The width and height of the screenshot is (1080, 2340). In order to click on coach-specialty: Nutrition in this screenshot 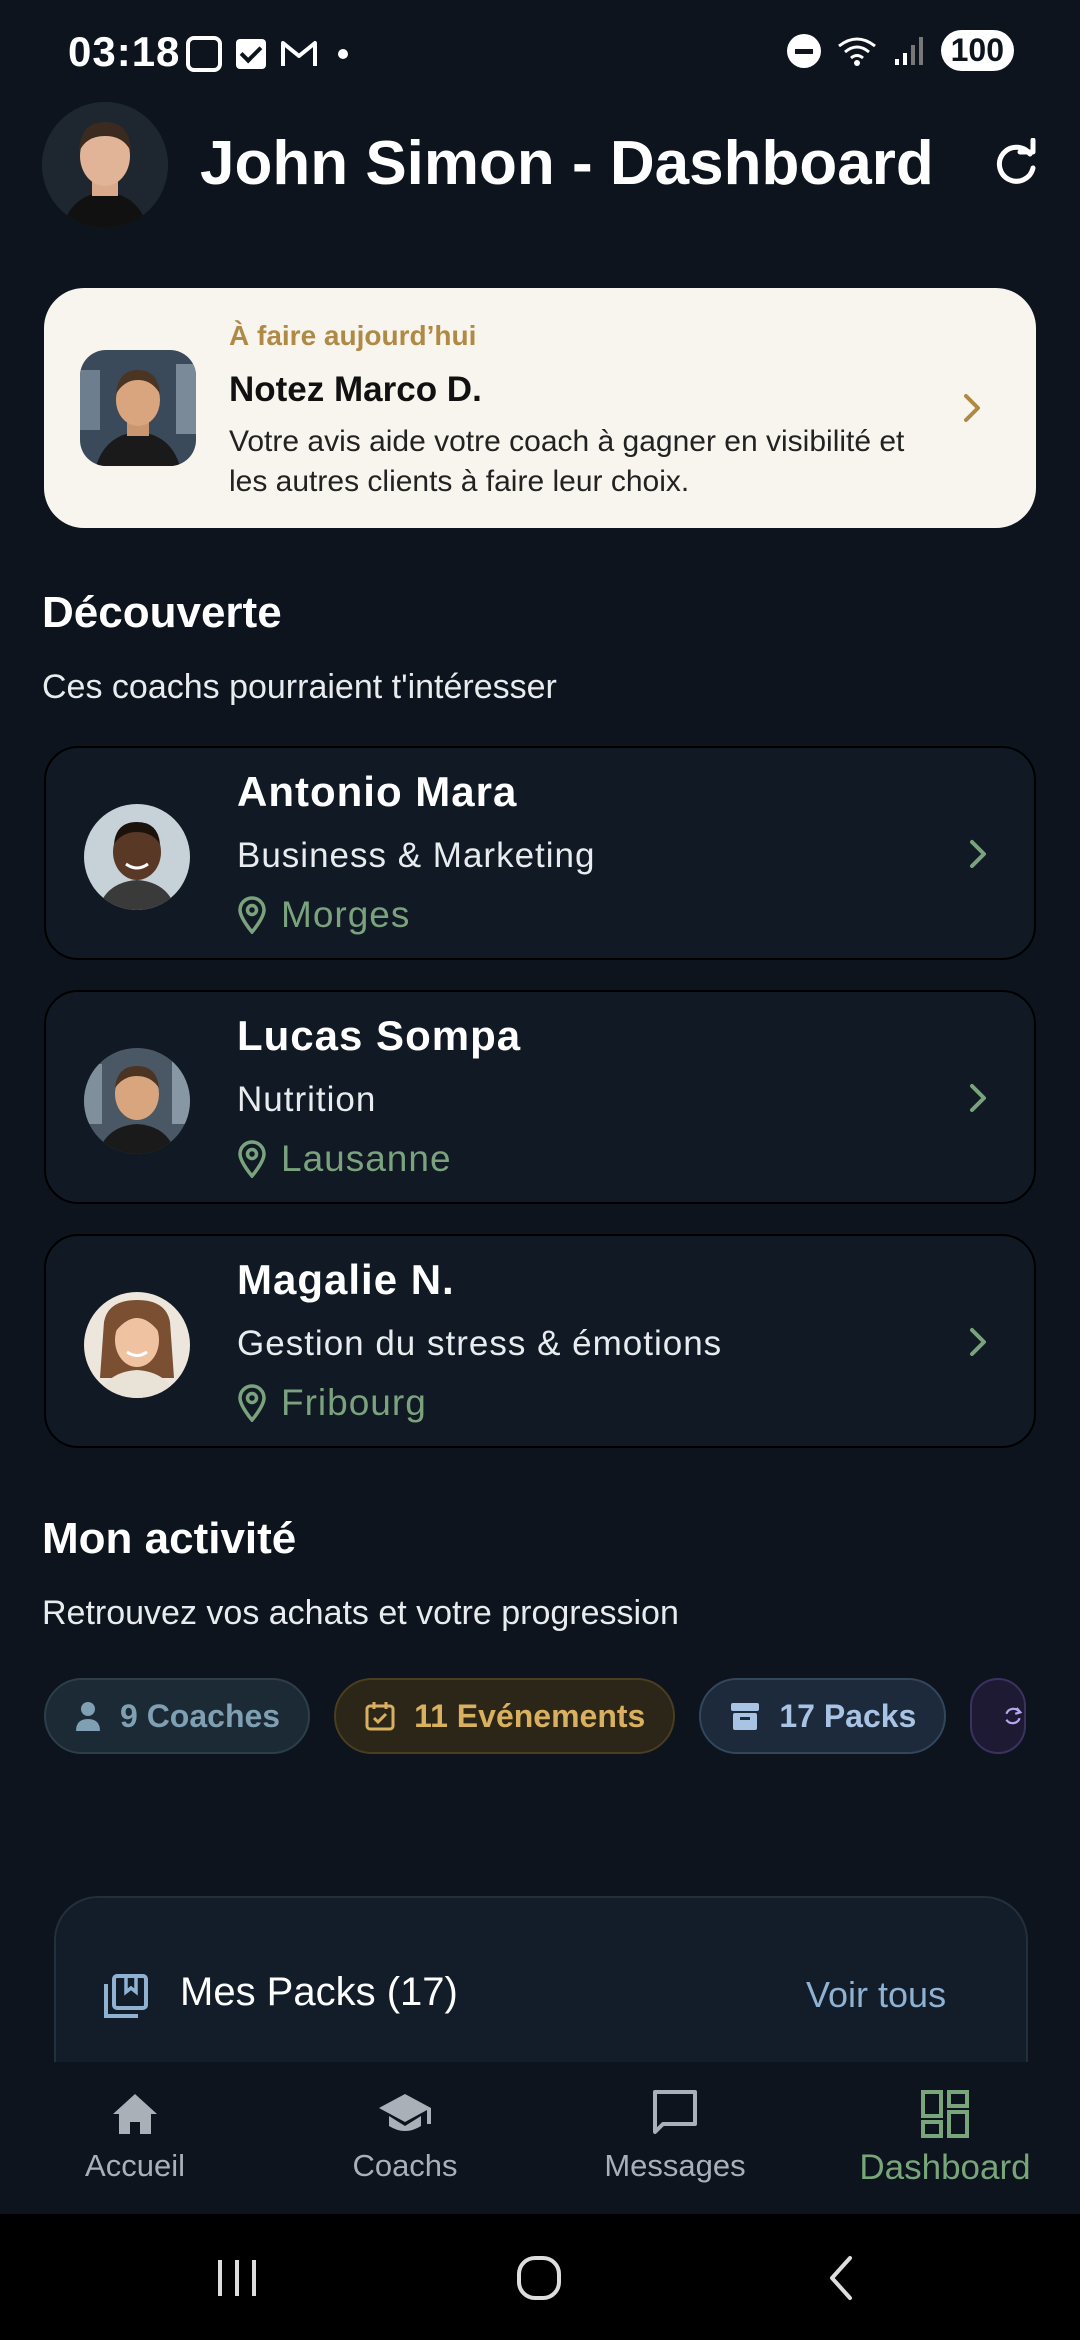, I will do `click(307, 1099)`.